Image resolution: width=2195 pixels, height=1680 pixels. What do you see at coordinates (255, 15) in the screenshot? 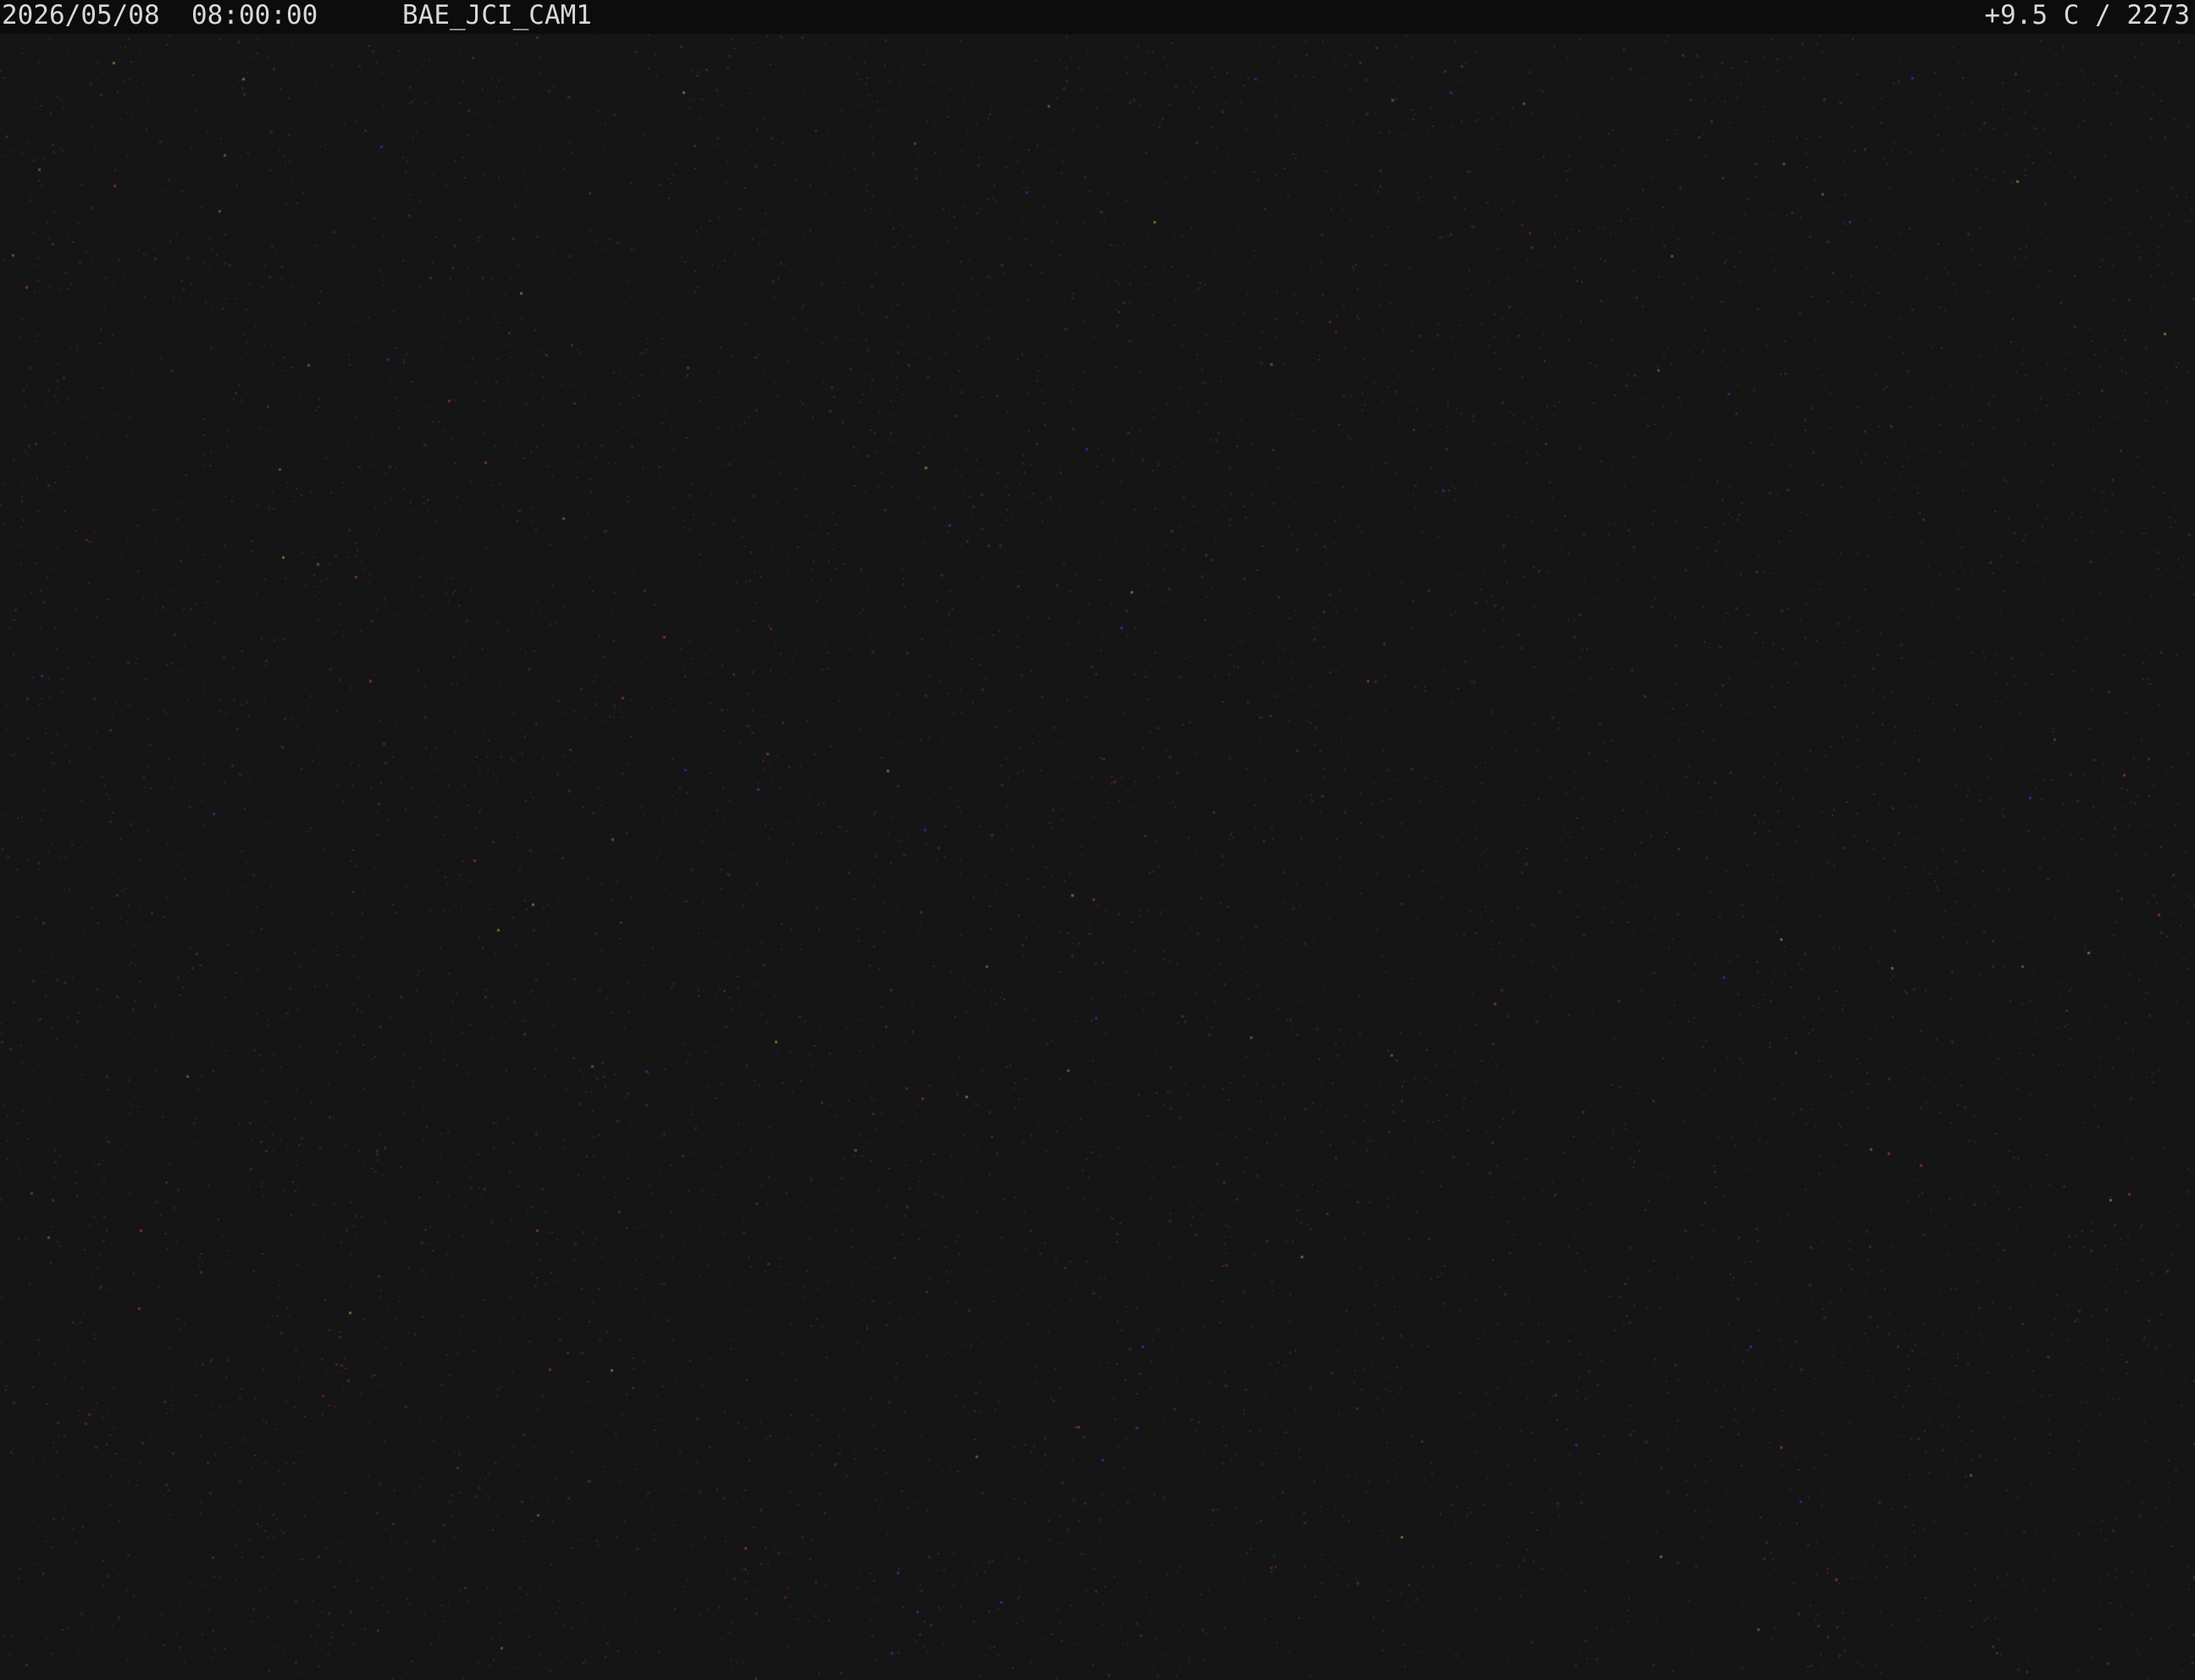
I see `osd-time: 08:00:00` at bounding box center [255, 15].